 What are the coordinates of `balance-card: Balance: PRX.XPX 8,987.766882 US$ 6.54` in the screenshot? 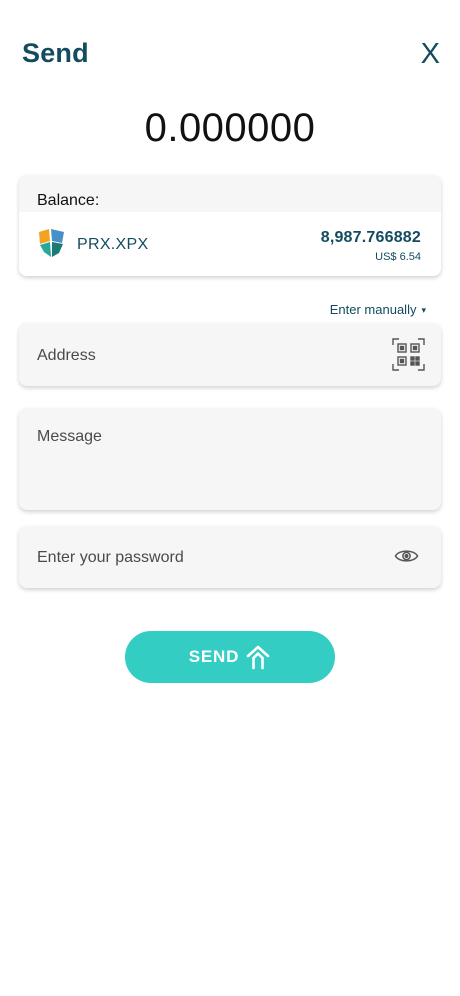 It's located at (230, 225).